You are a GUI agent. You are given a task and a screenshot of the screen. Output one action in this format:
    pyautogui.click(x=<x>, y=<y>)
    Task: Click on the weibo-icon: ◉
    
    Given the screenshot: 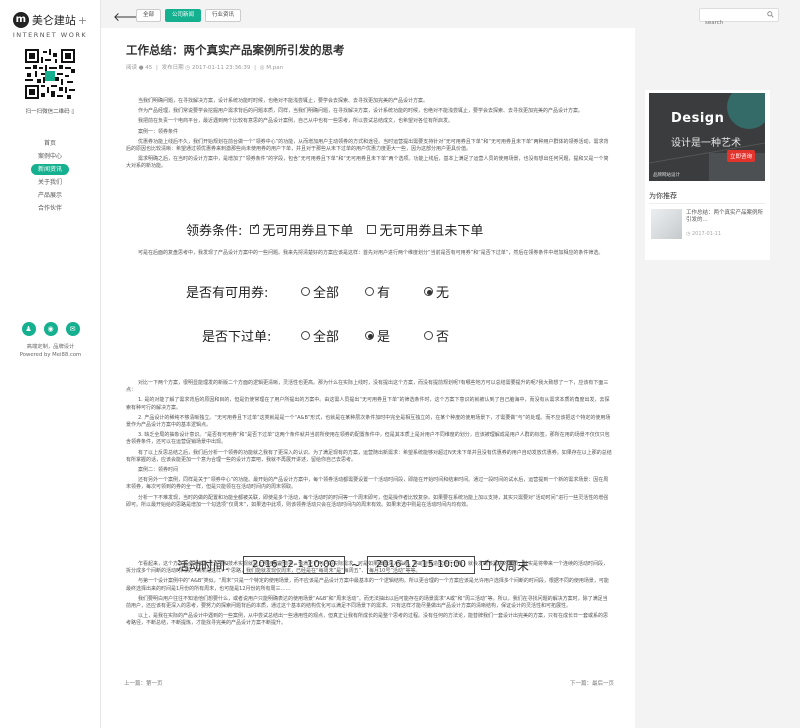 What is the action you would take?
    pyautogui.click(x=50, y=329)
    